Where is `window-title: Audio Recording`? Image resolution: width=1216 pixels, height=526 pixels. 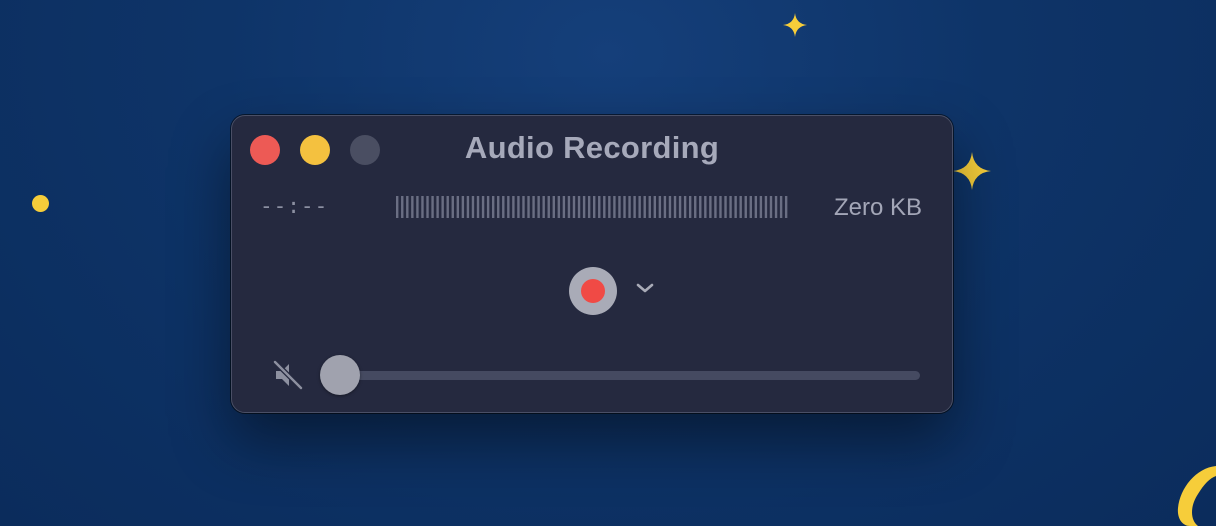
window-title: Audio Recording is located at coordinates (592, 147).